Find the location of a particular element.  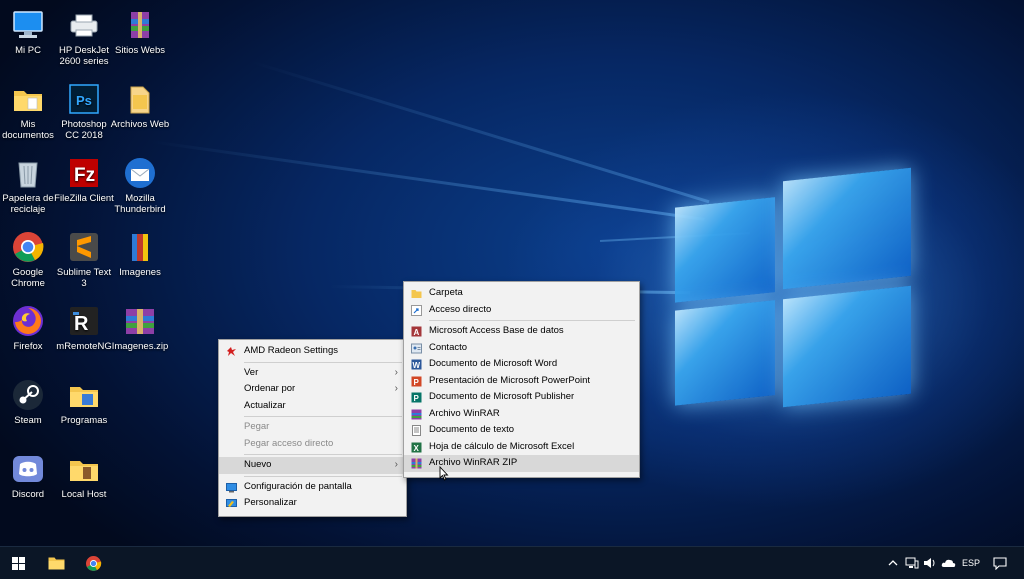

desktop-icon-mremoteng: R mRemoteNG is located at coordinates (84, 328).